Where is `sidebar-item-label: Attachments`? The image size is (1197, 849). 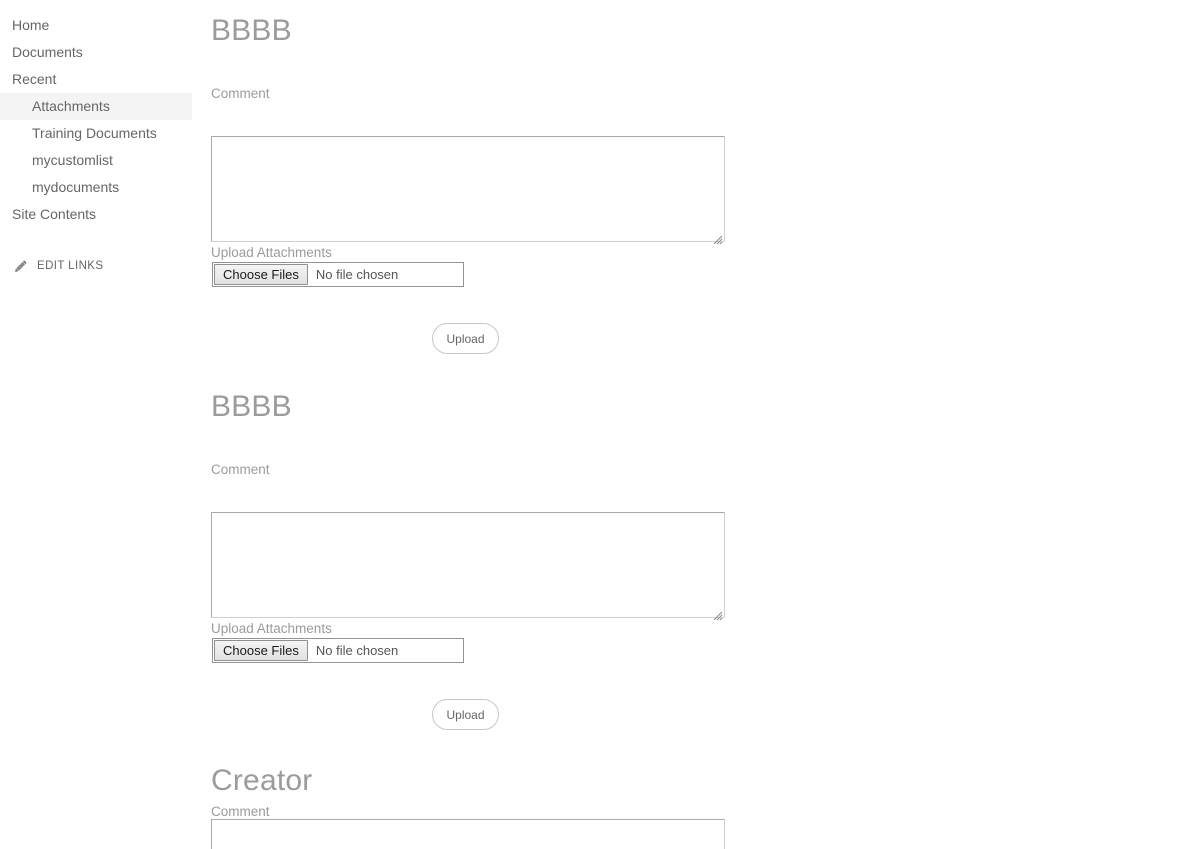
sidebar-item-label: Attachments is located at coordinates (71, 106).